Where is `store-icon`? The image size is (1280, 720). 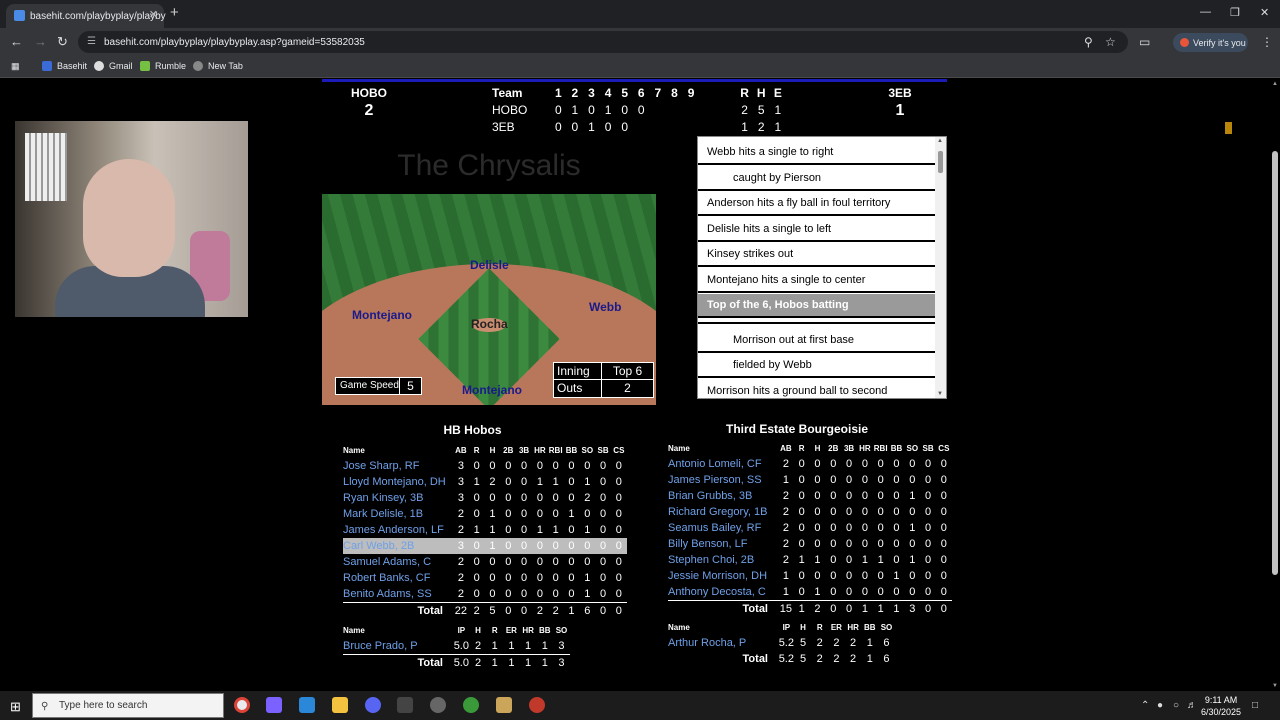
store-icon is located at coordinates (307, 705).